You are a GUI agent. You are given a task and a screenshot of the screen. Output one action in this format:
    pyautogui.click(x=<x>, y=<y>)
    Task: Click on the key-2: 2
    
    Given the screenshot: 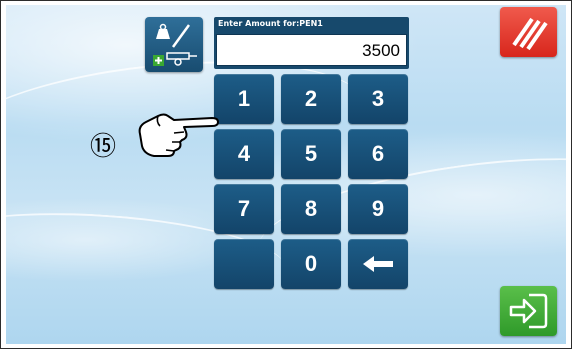 What is the action you would take?
    pyautogui.click(x=311, y=99)
    